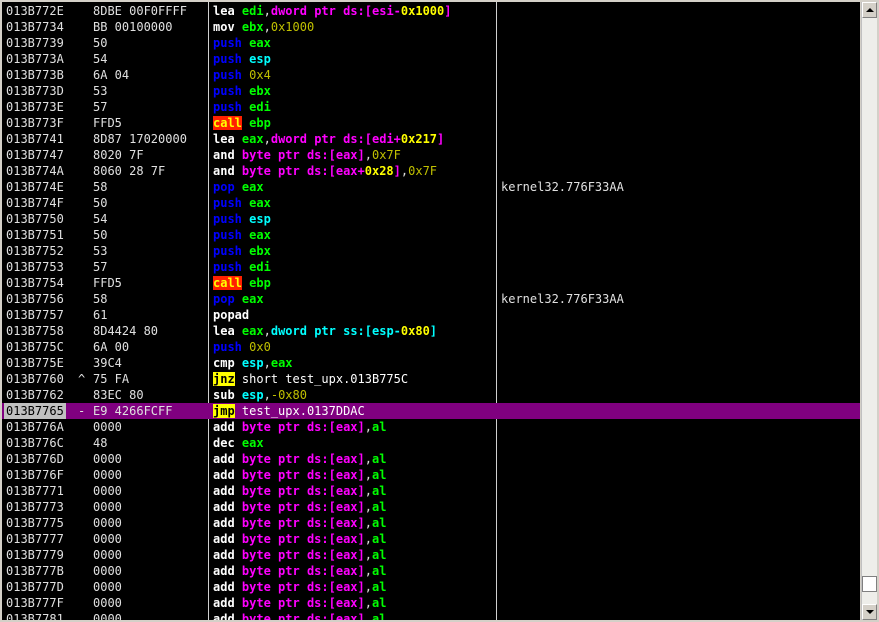 The image size is (879, 622). Describe the element at coordinates (35, 395) in the screenshot. I see `row-address: 013B7762` at that location.